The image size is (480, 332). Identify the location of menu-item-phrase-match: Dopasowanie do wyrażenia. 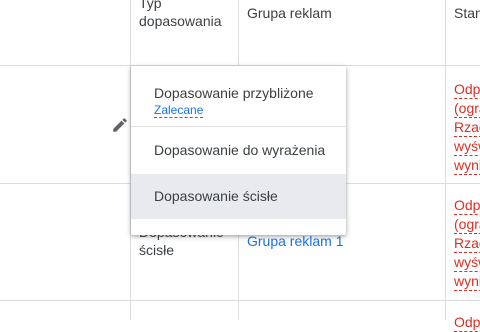
(238, 150).